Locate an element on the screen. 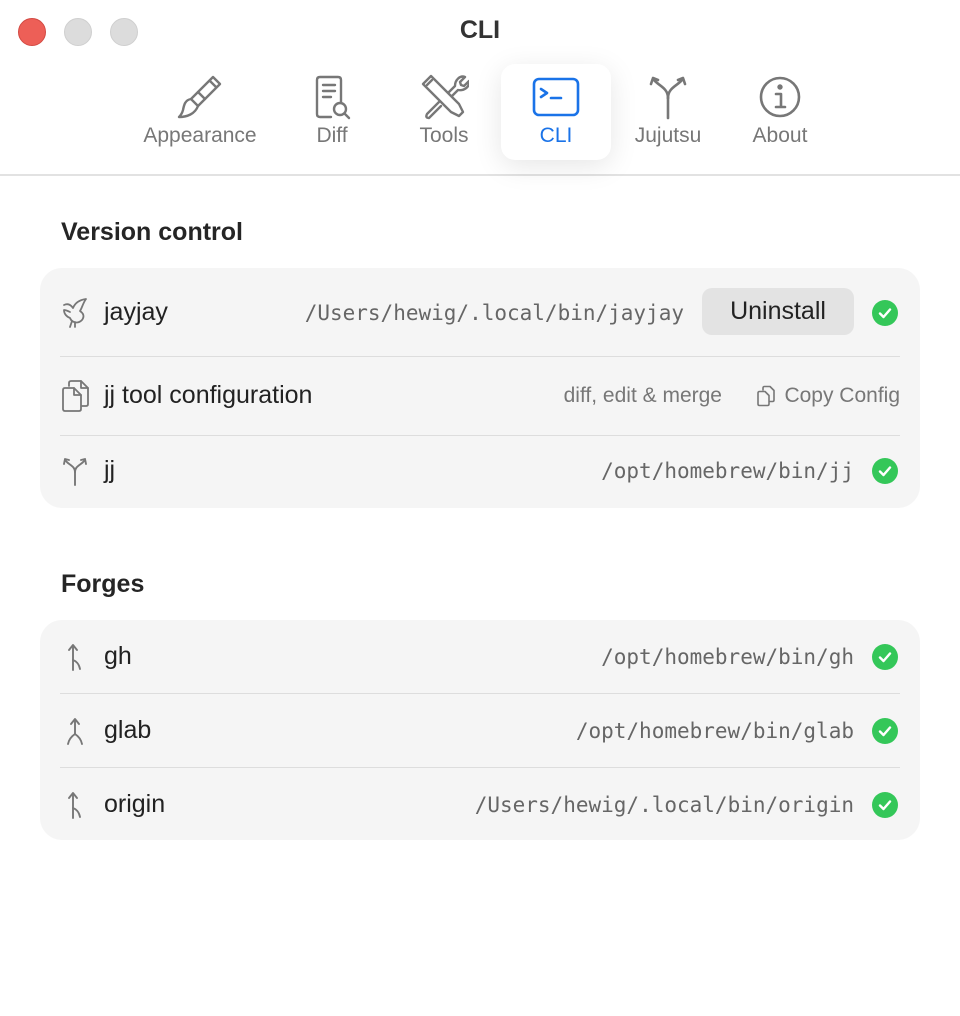 The height and width of the screenshot is (1016, 960). tab-about: About is located at coordinates (780, 112).